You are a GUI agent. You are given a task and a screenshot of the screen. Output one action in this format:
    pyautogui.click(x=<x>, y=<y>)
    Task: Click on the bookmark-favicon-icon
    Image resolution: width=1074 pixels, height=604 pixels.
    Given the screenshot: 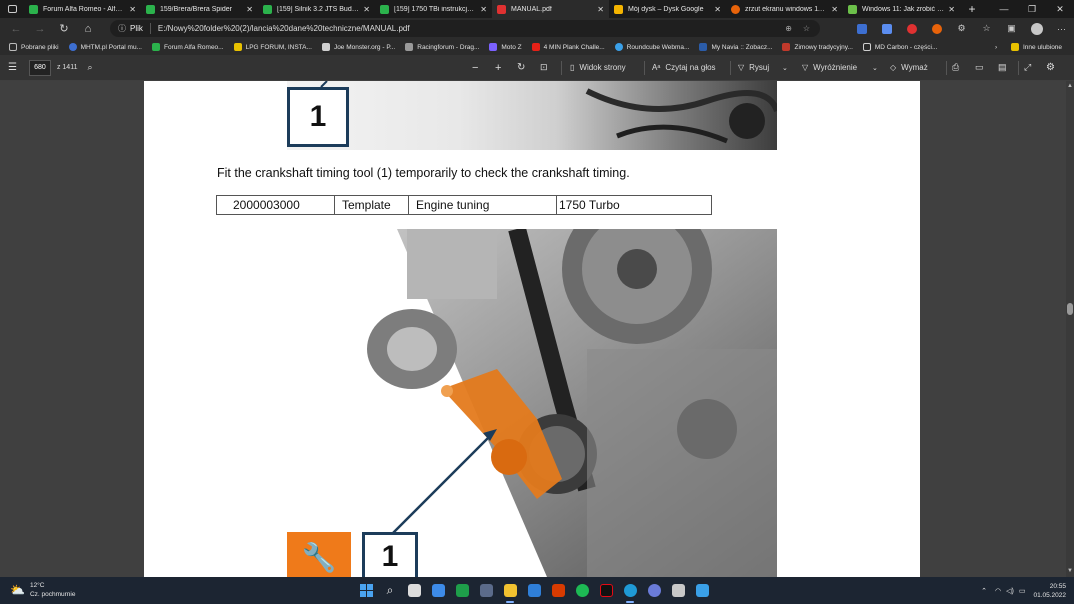 What is the action you would take?
    pyautogui.click(x=618, y=47)
    